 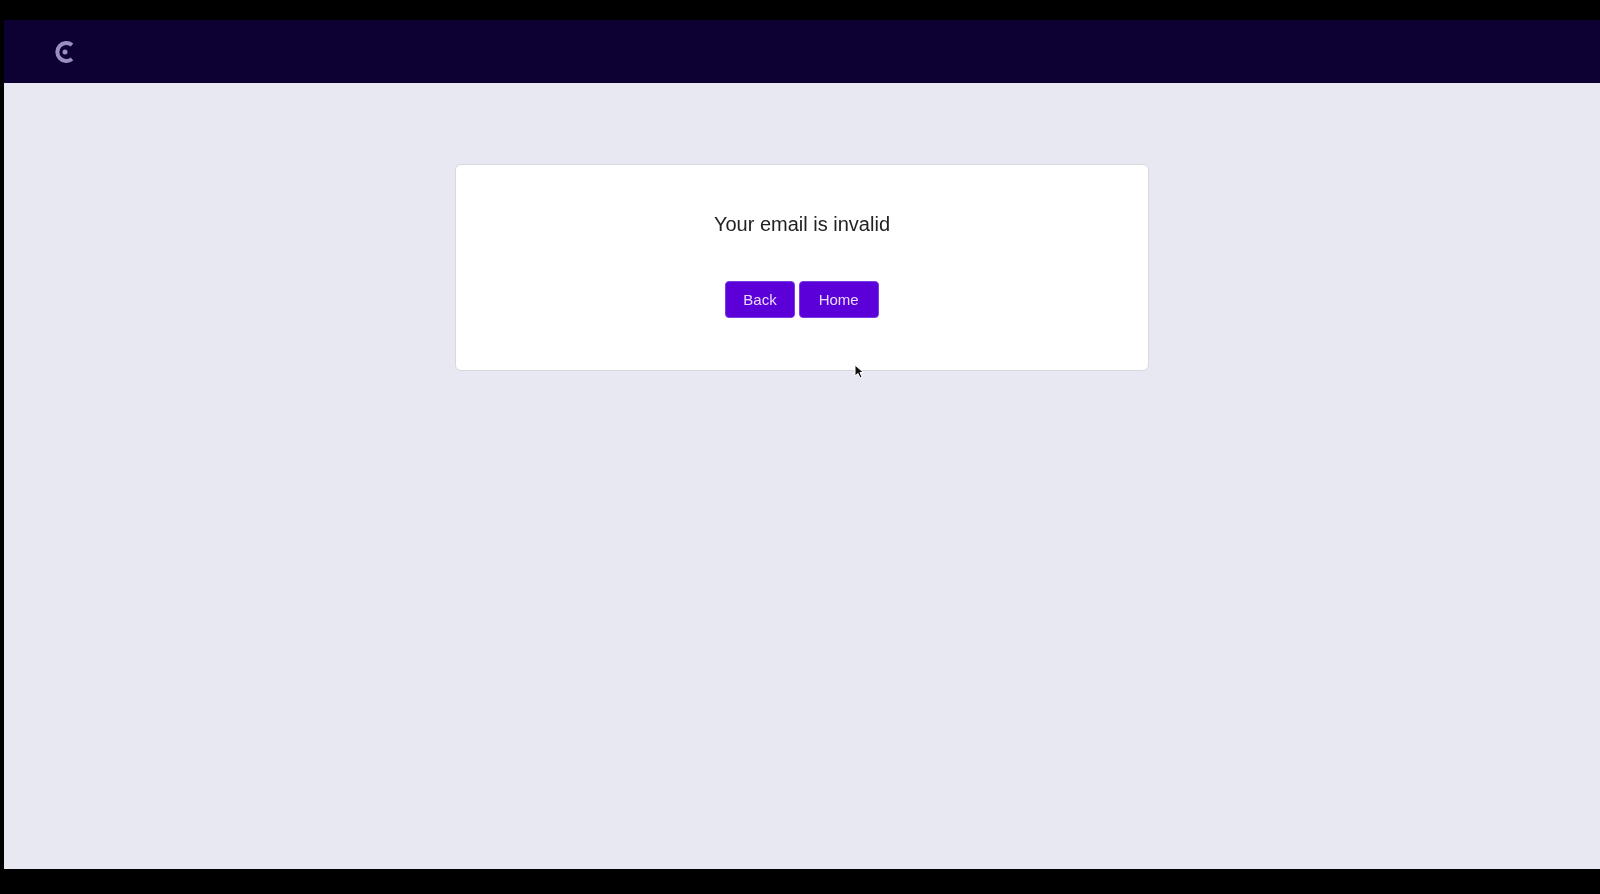 I want to click on home-button: Home, so click(x=838, y=299).